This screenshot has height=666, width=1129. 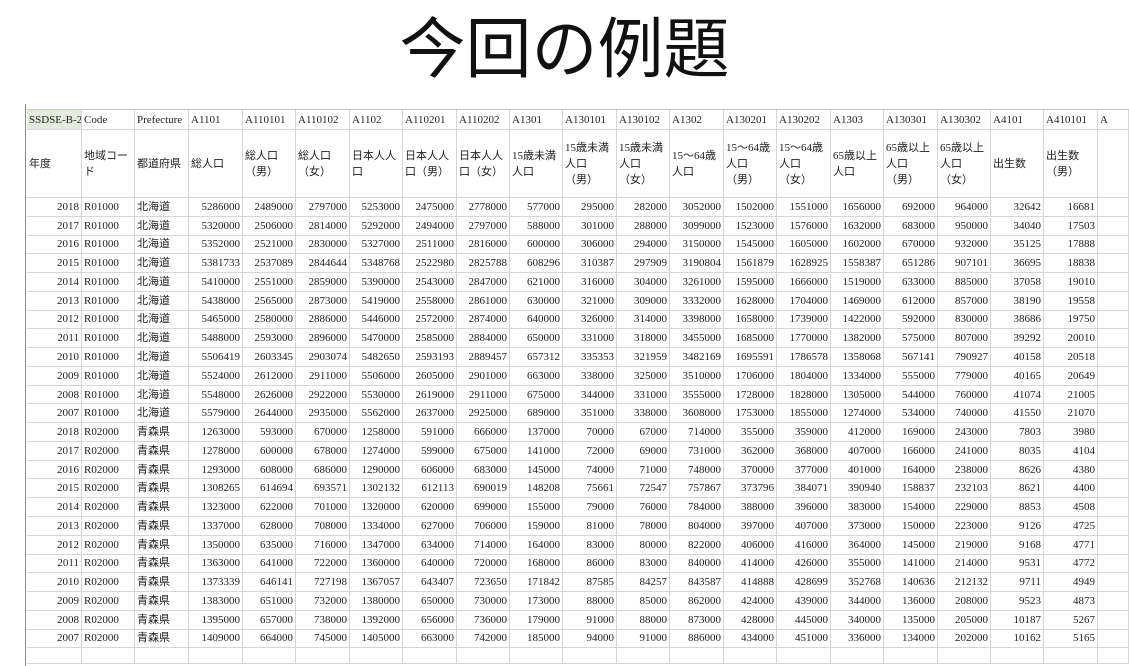 I want to click on value-cell: 414000, so click(x=750, y=564).